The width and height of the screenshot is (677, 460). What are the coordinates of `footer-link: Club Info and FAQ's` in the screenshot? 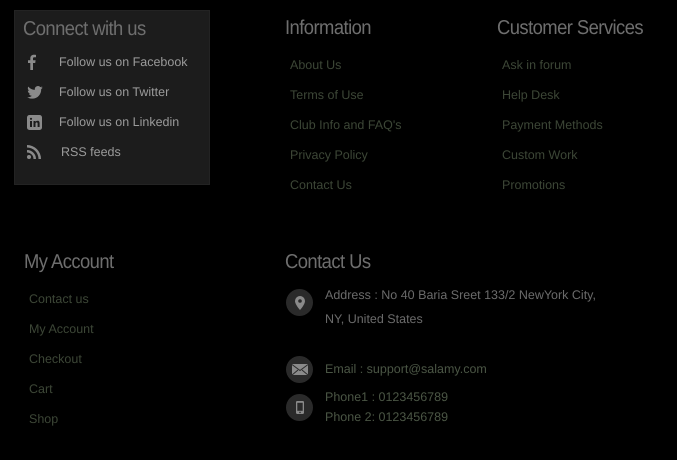 It's located at (343, 125).